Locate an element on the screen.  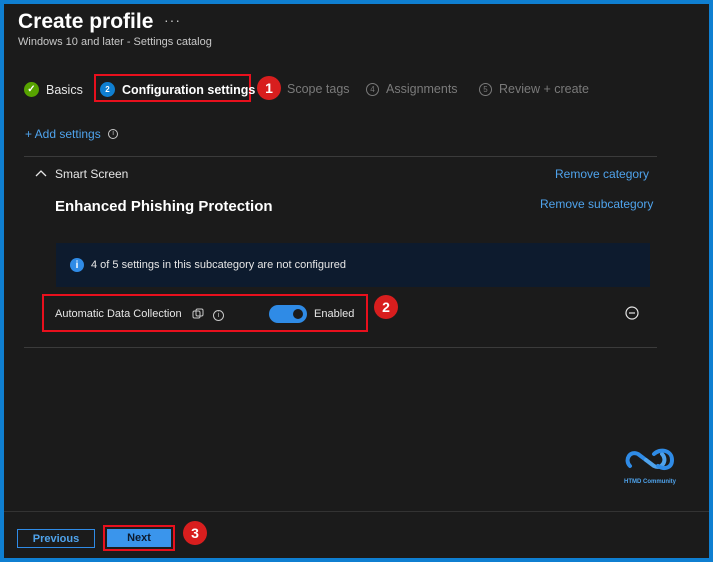
add-settings-label: + Add settings is located at coordinates (63, 134).